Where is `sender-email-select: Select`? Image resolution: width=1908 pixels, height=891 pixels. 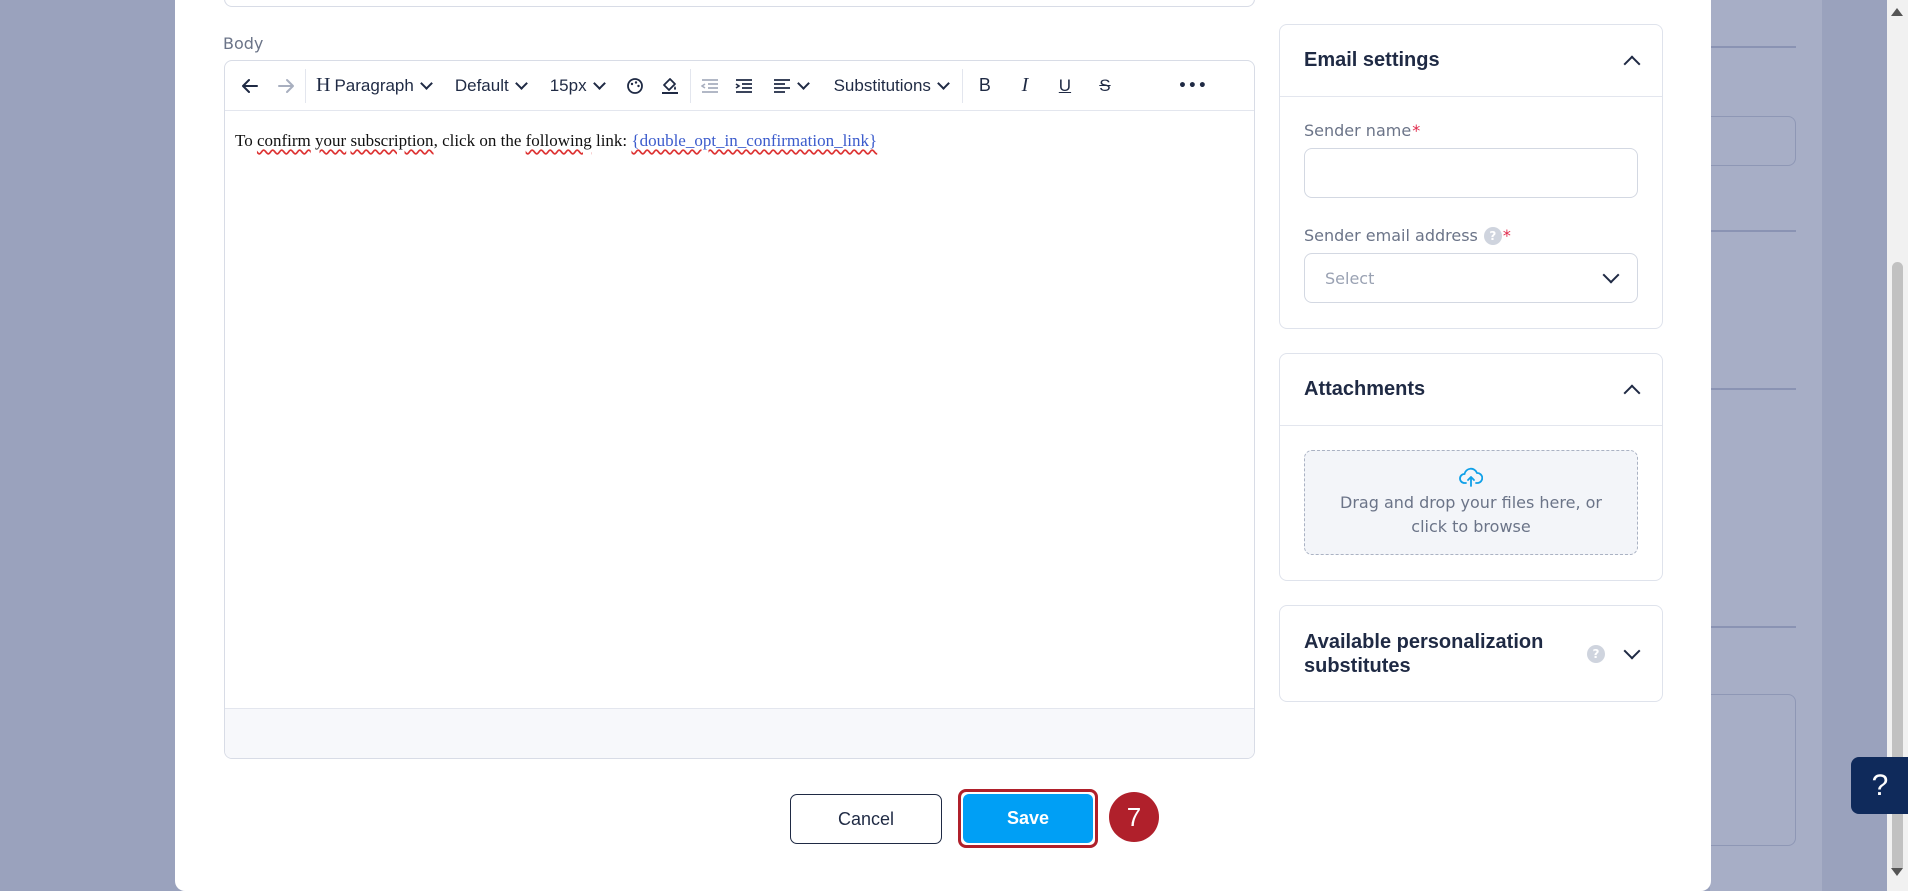
sender-email-select: Select is located at coordinates (1471, 278).